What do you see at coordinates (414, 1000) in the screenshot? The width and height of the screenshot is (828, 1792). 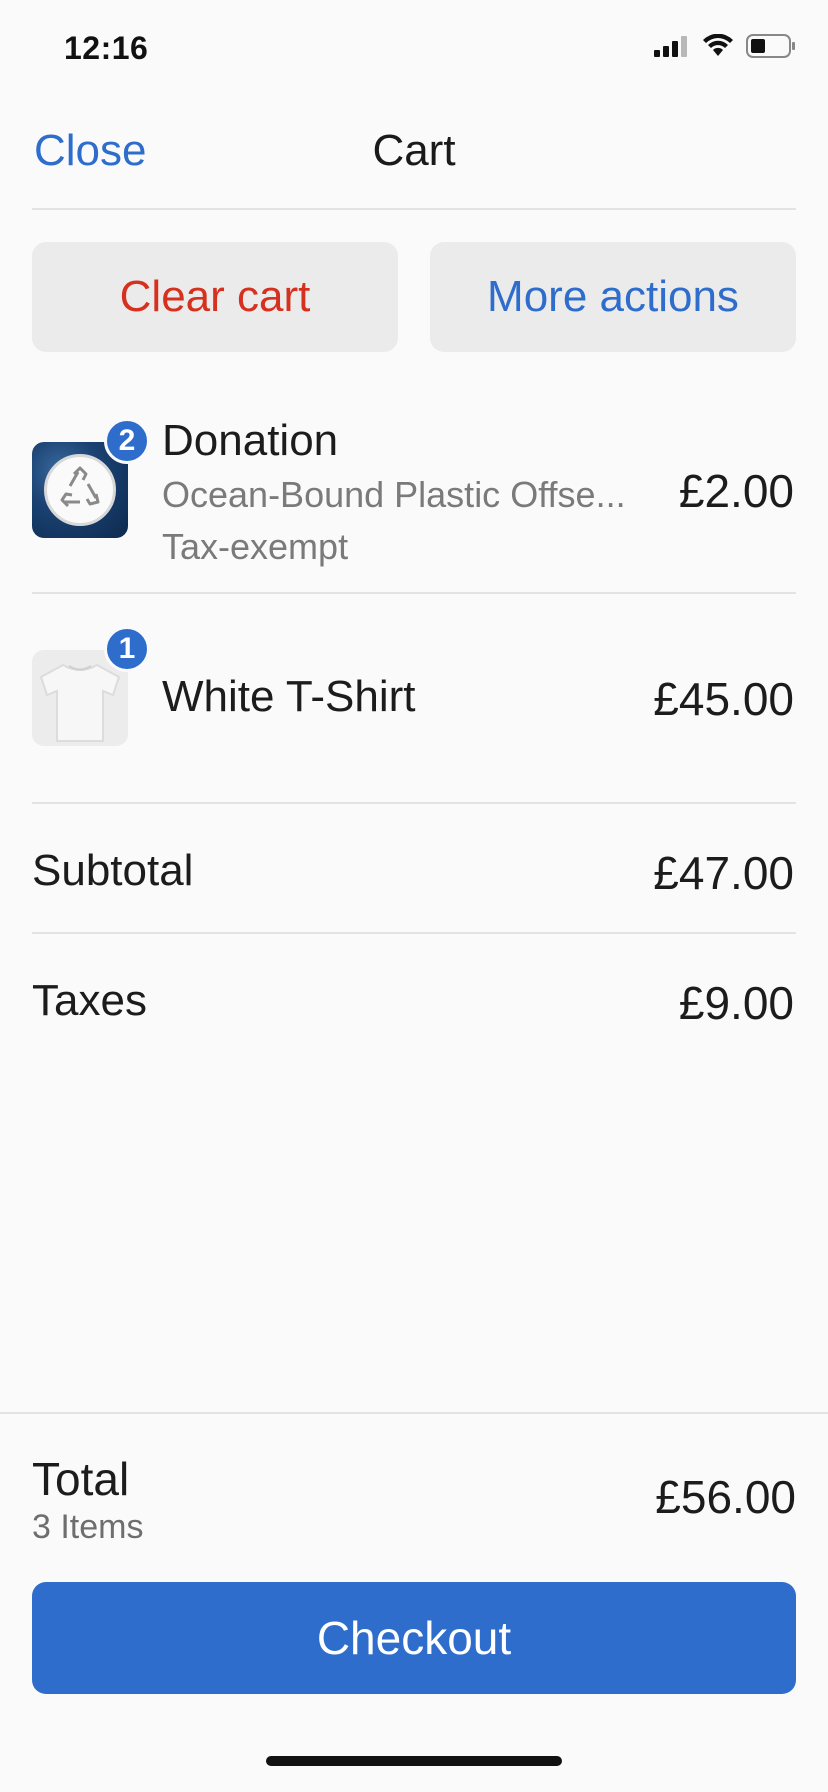 I see `taxes-row: Taxes £9.00` at bounding box center [414, 1000].